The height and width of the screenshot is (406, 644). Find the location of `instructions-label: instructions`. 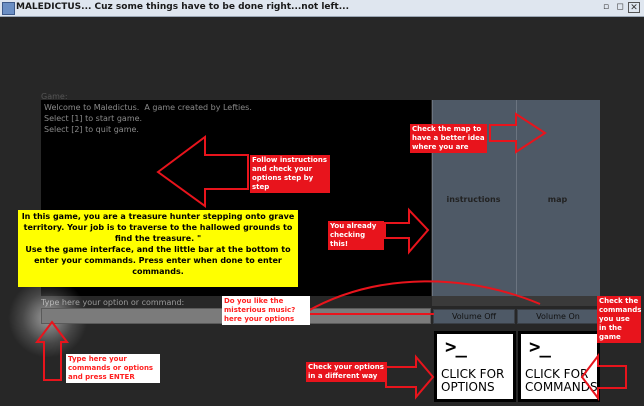

instructions-label: instructions is located at coordinates (473, 199).